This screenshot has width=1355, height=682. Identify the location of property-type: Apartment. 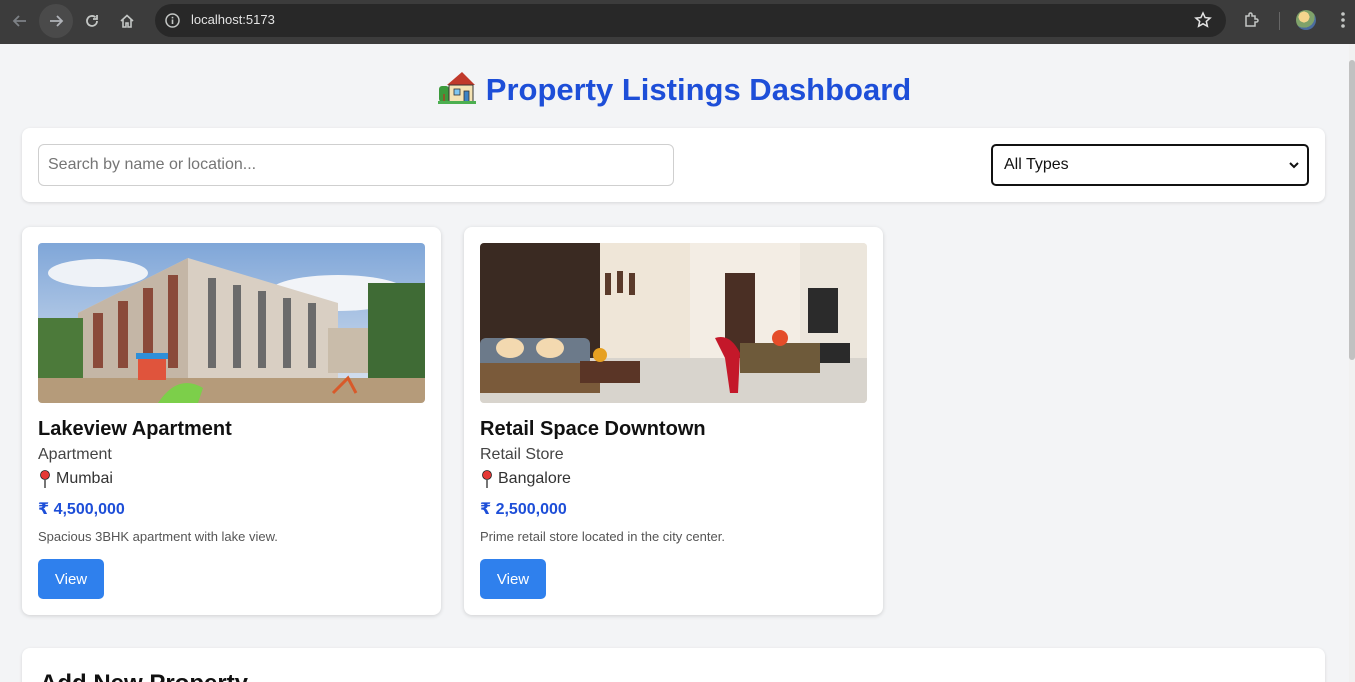
(75, 454).